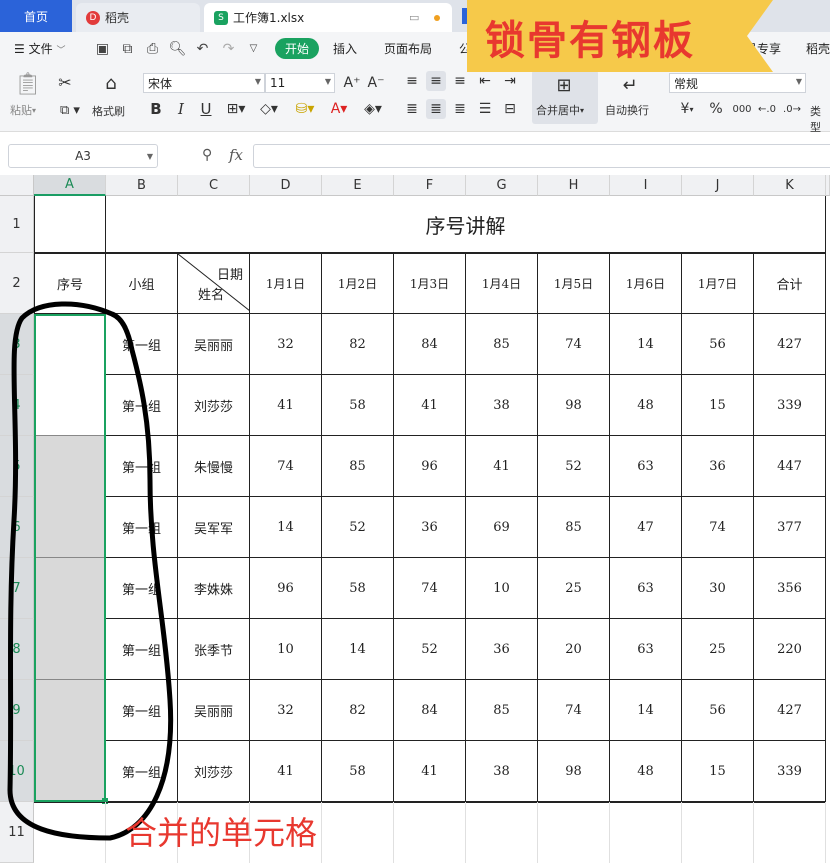 Image resolution: width=830 pixels, height=863 pixels. I want to click on value-cell: 36, so click(430, 527).